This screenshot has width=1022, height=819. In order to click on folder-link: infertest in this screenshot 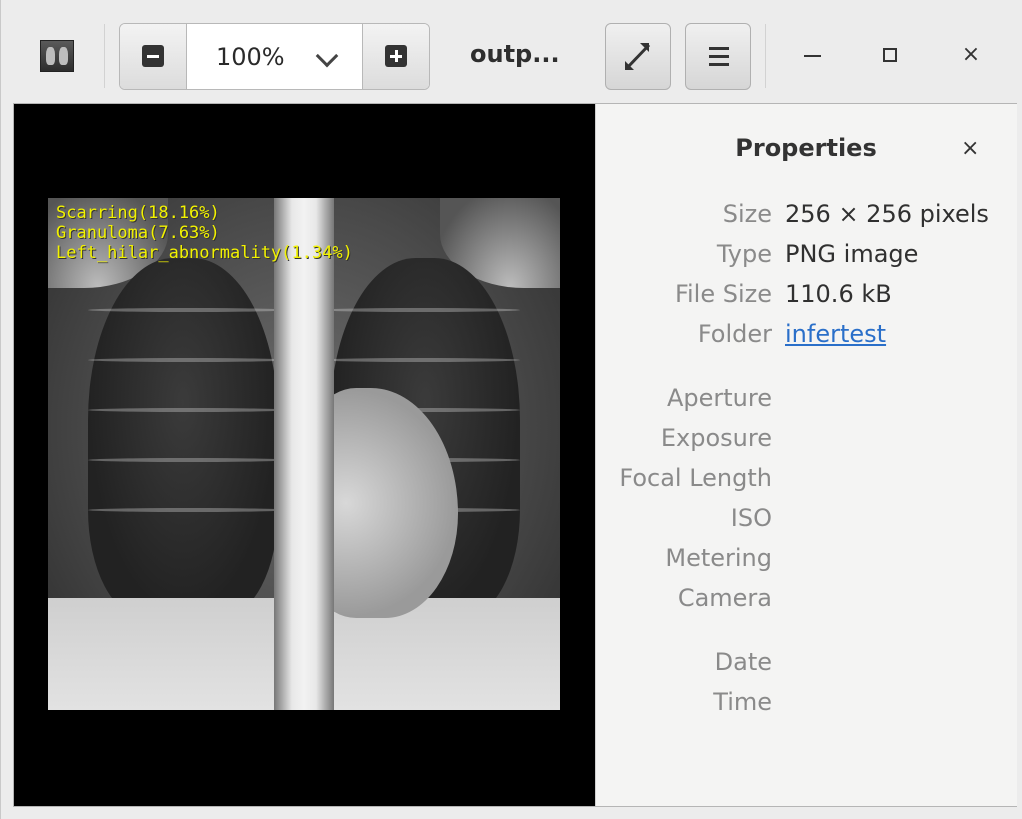, I will do `click(835, 334)`.